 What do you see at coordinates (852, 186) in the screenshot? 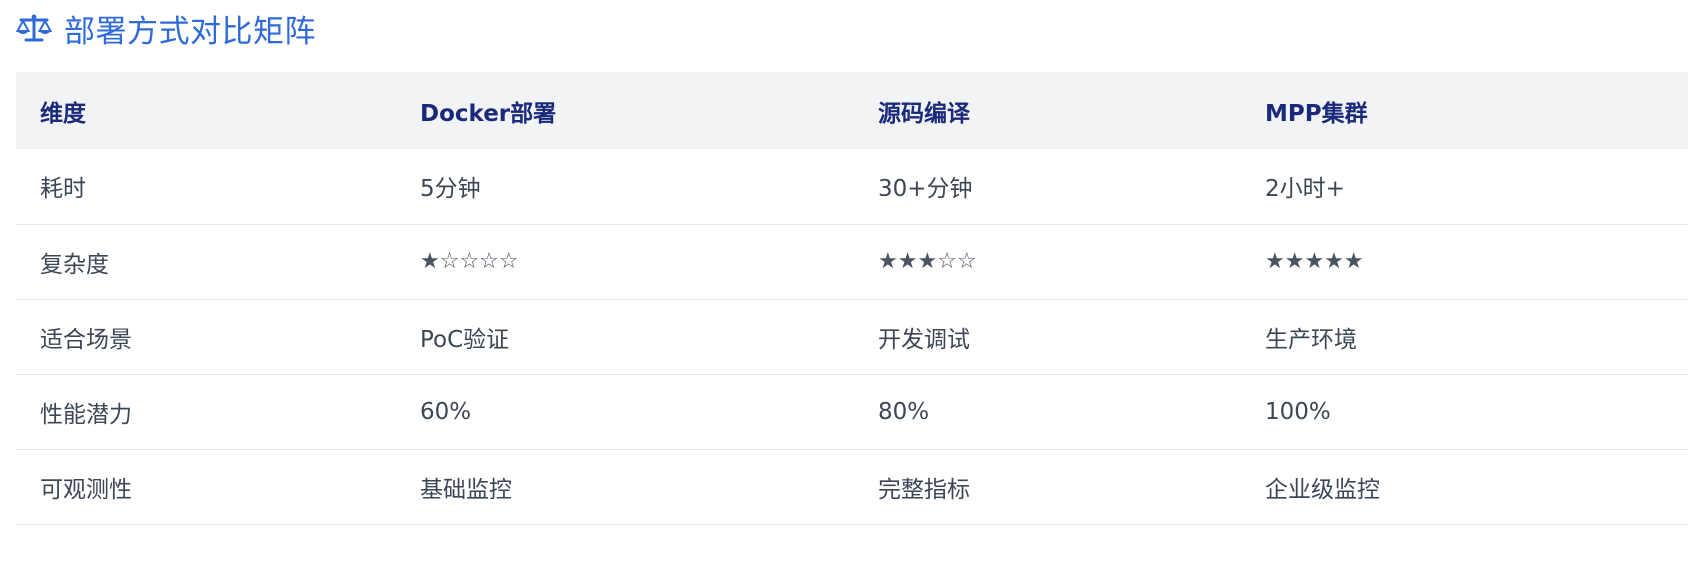
I see `table-row: 耗时 5分钟 30+分钟 2小时+` at bounding box center [852, 186].